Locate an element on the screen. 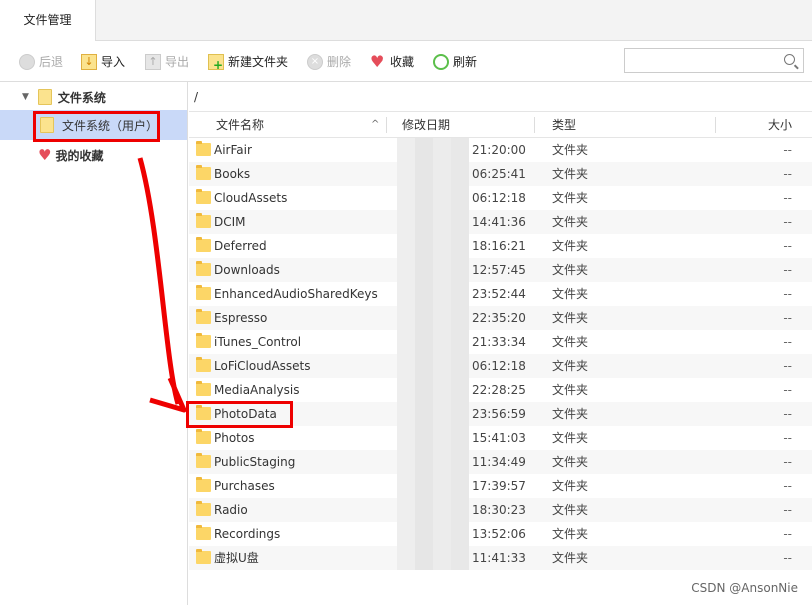 The height and width of the screenshot is (605, 812). annotation-arrow is located at coordinates (162, 285).